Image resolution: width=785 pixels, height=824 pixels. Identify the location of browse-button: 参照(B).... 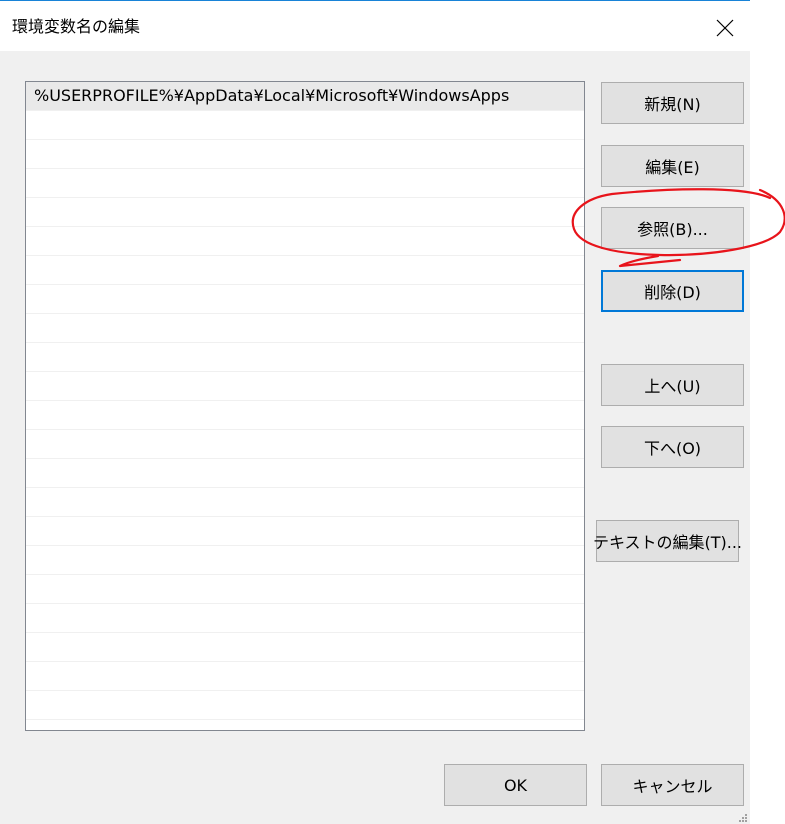
(672, 228).